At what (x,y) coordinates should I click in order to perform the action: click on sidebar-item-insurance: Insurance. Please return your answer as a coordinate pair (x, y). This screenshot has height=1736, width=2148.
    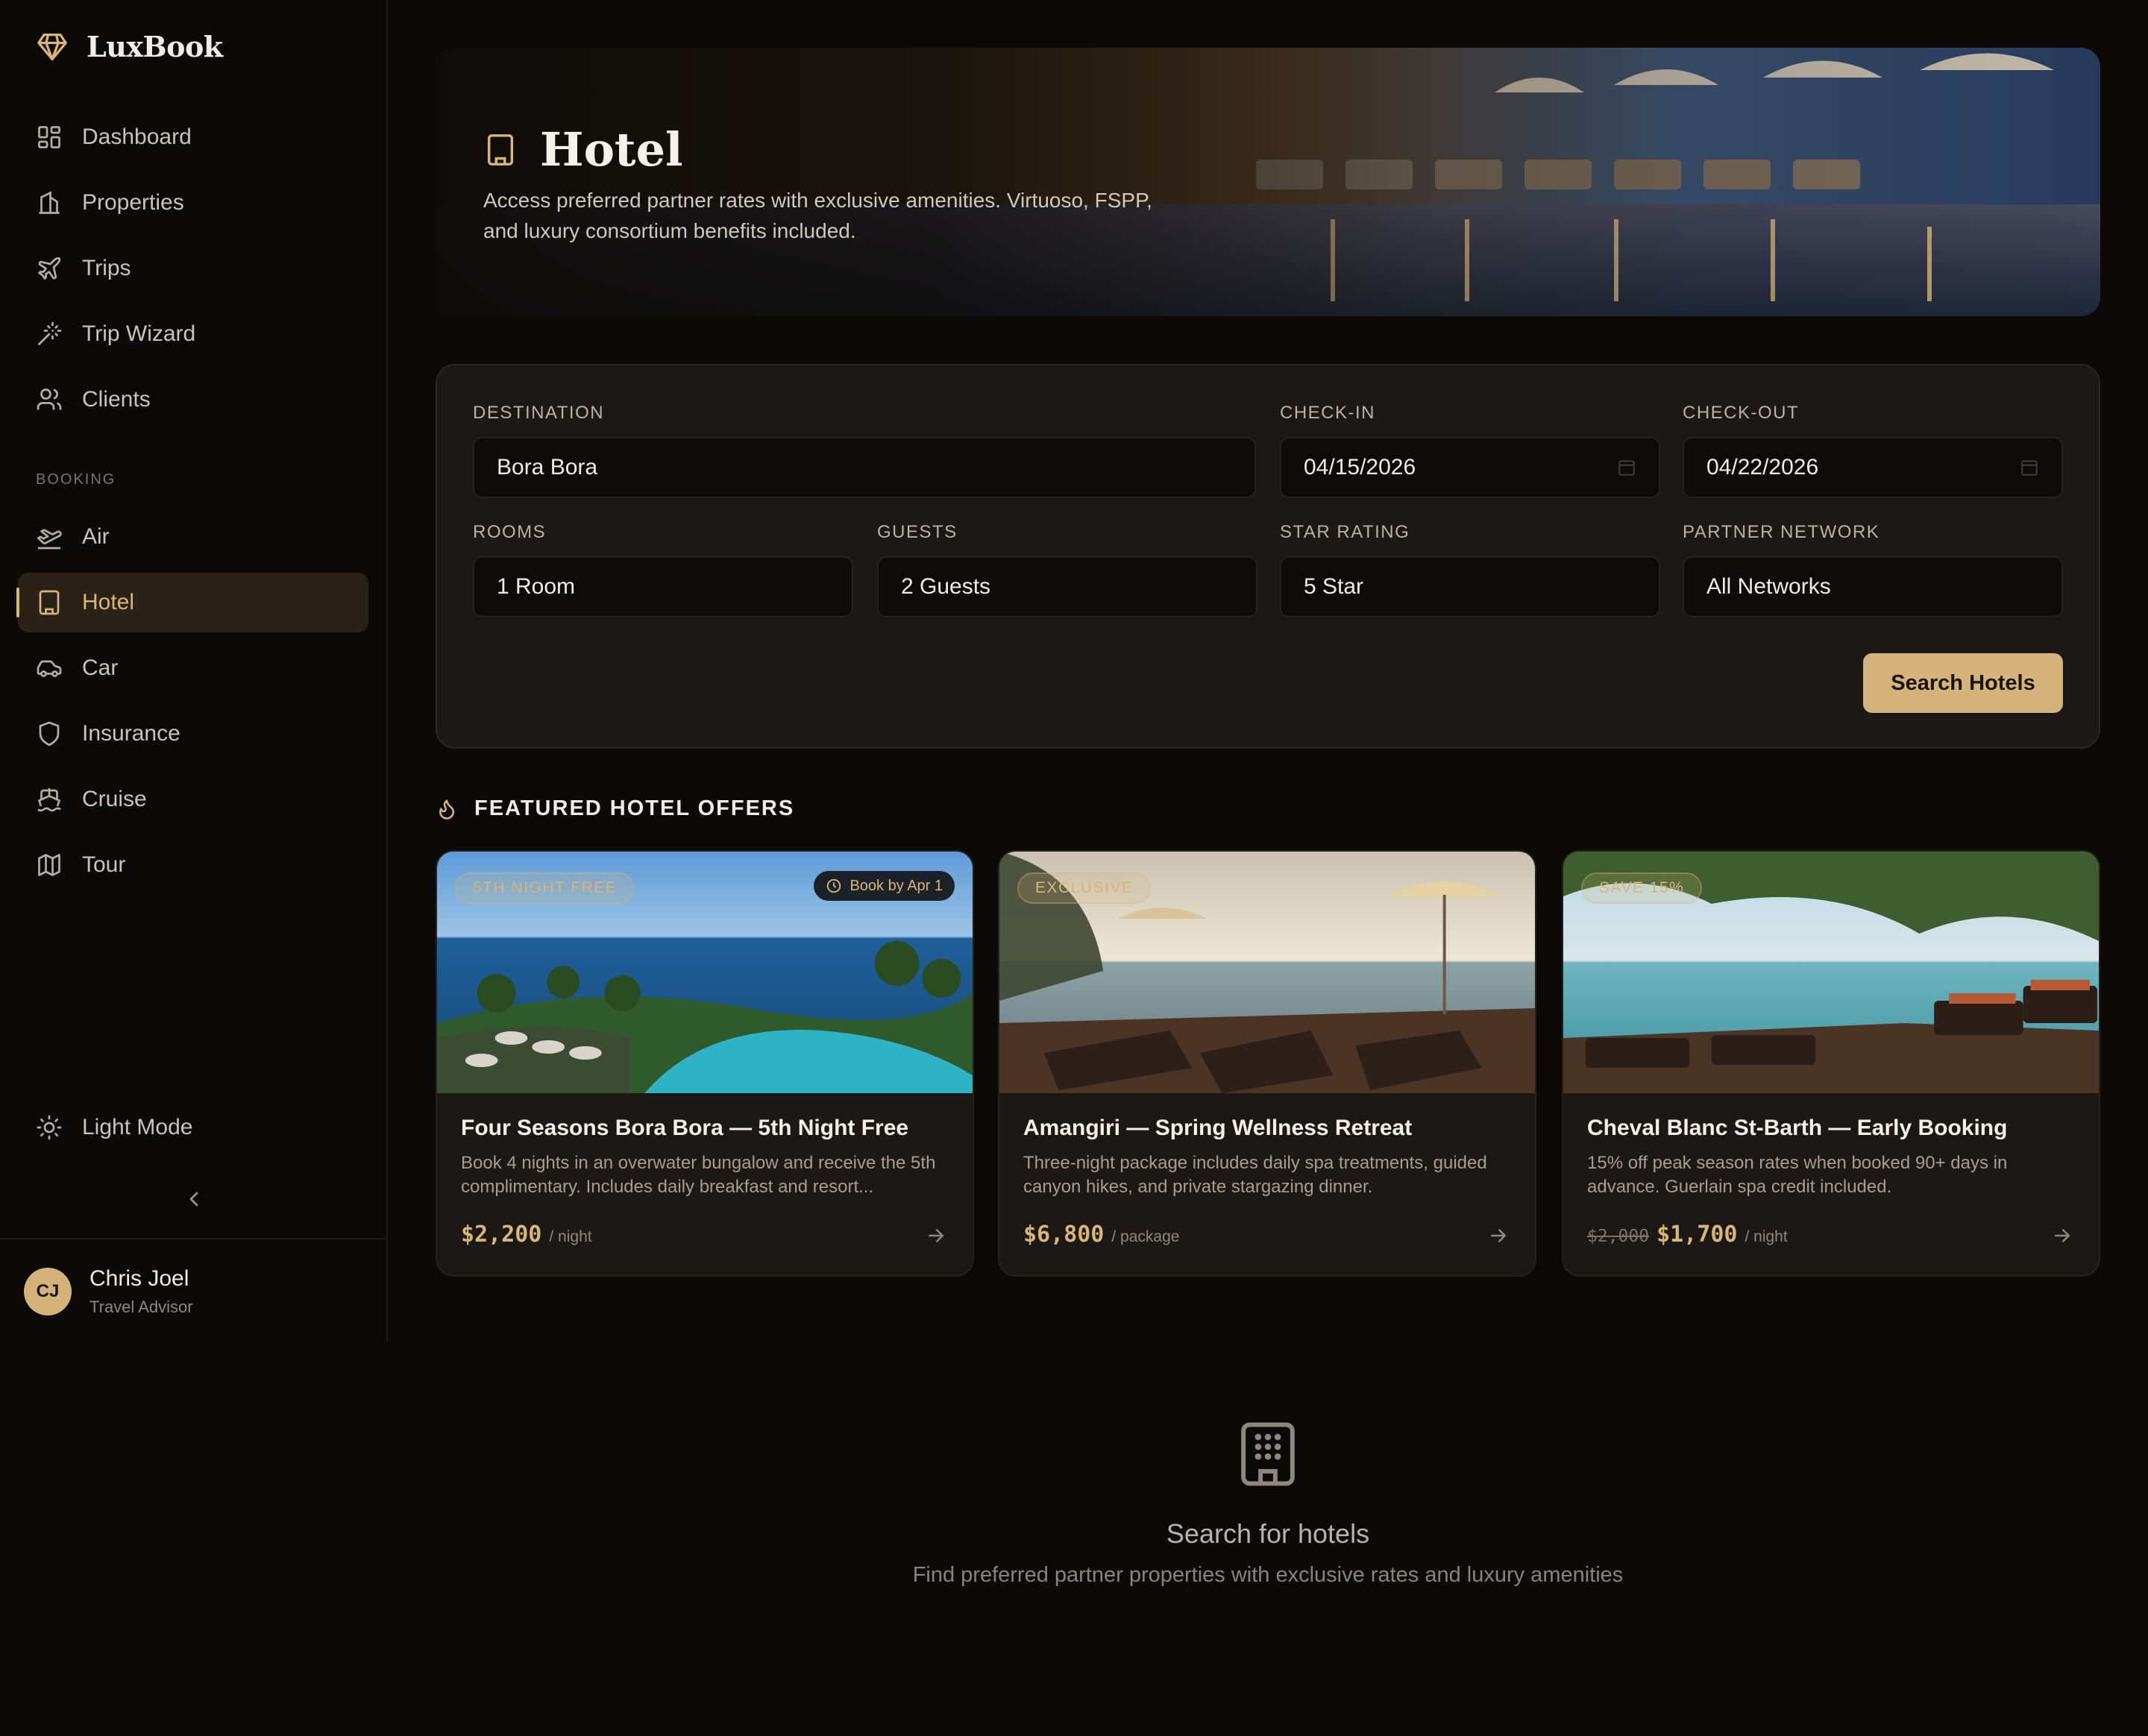
    Looking at the image, I should click on (193, 734).